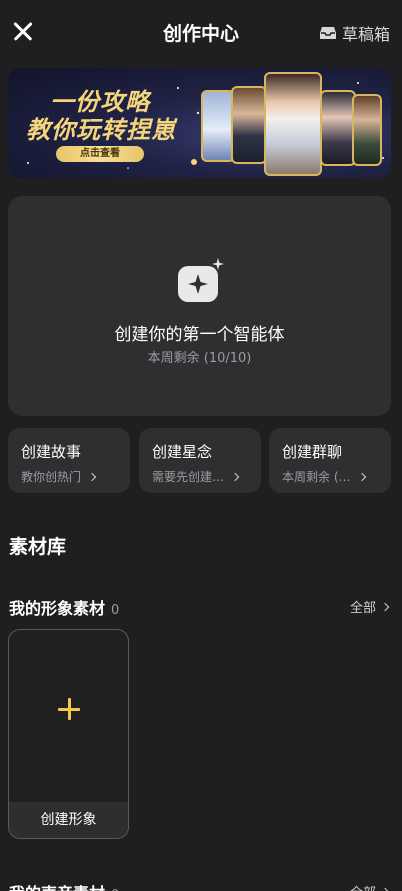 Image resolution: width=402 pixels, height=891 pixels. Describe the element at coordinates (38, 547) in the screenshot. I see `library-title: 素材库` at that location.